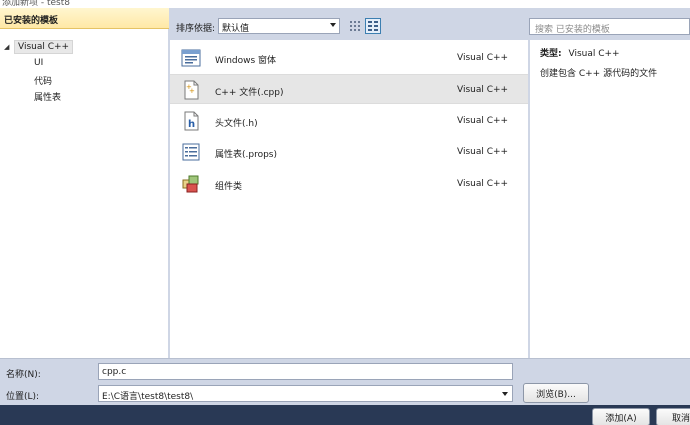 Image resolution: width=690 pixels, height=425 pixels. I want to click on cancel-button: 取消, so click(673, 416).